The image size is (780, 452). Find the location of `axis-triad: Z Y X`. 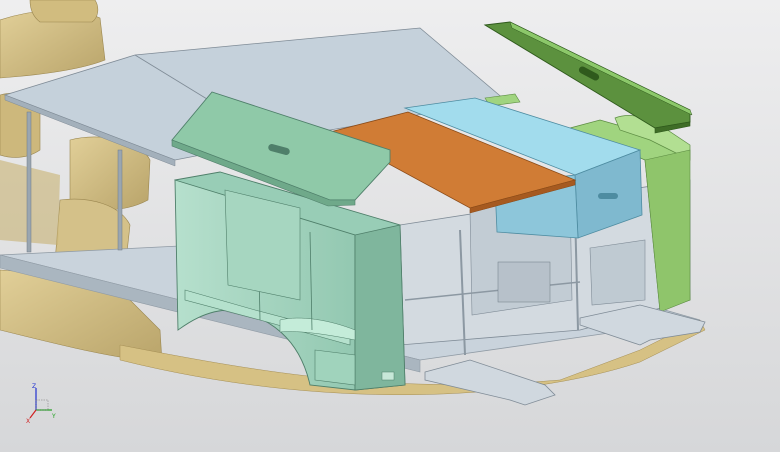

axis-triad: Z Y X is located at coordinates (41, 403).